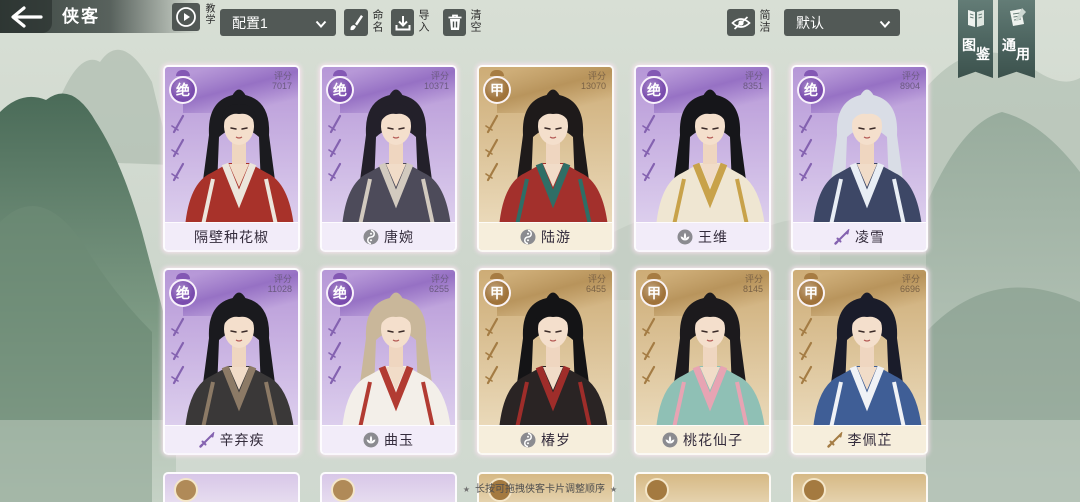 This screenshot has width=1080, height=502. I want to click on name-plate: 唐婉, so click(388, 236).